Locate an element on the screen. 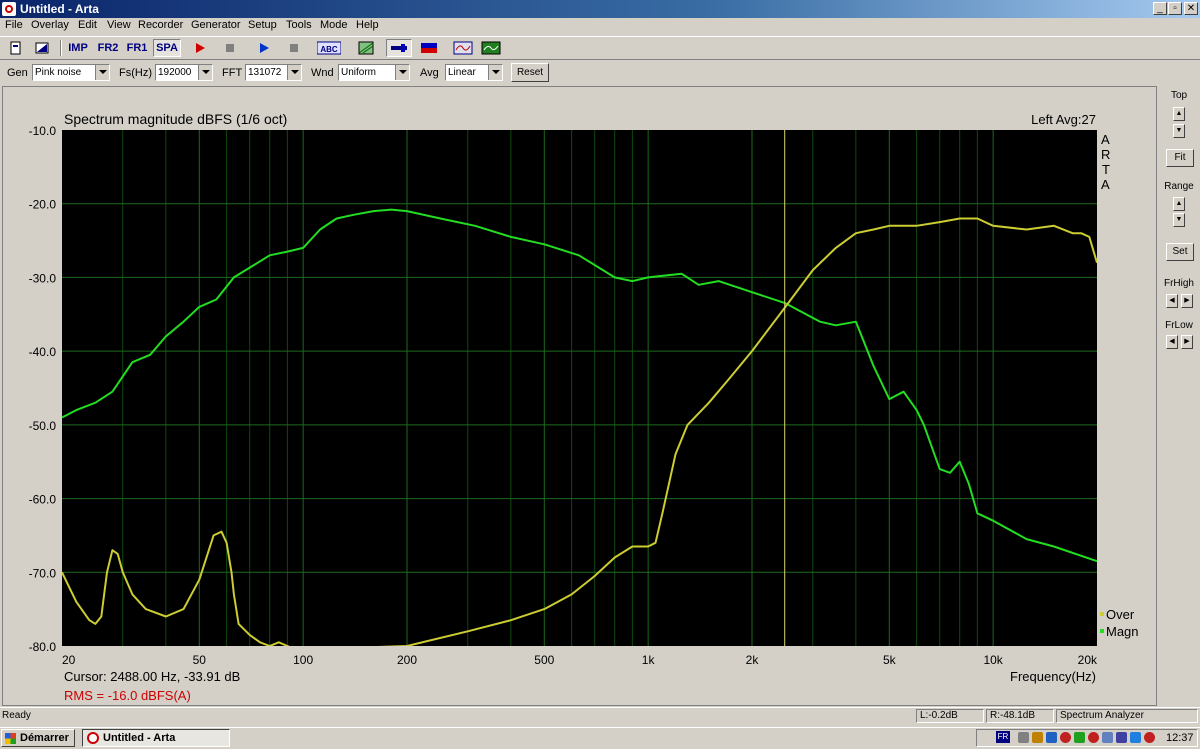 The width and height of the screenshot is (1200, 749). generator-play-icon is located at coordinates (264, 48).